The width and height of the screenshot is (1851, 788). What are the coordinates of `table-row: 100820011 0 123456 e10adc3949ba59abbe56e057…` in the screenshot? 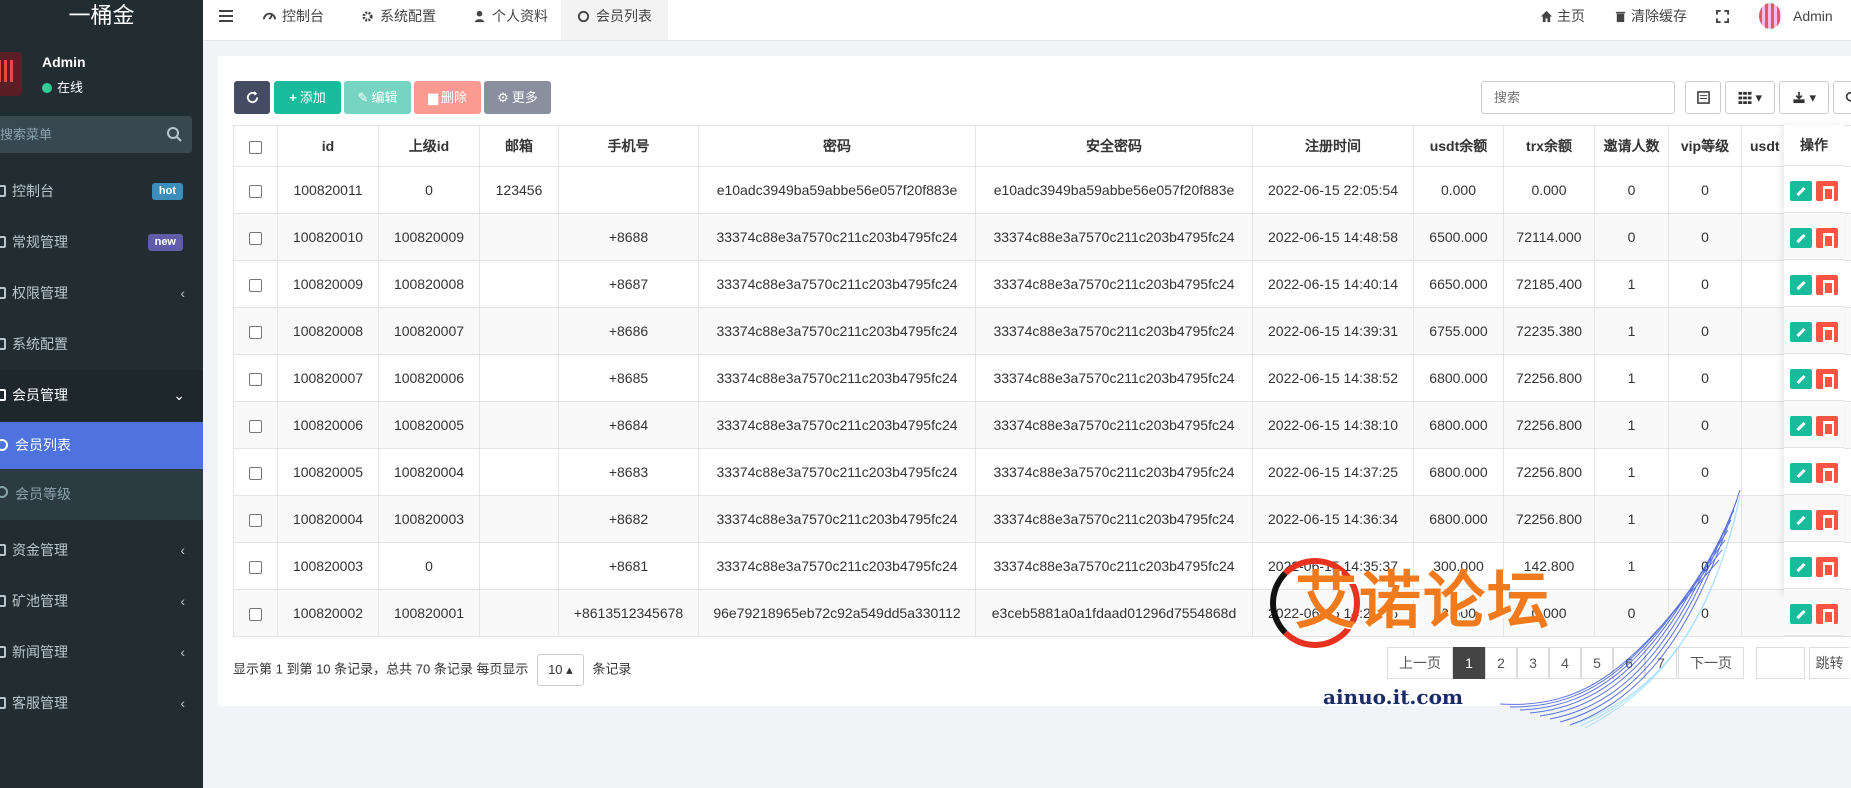 It's located at (1042, 190).